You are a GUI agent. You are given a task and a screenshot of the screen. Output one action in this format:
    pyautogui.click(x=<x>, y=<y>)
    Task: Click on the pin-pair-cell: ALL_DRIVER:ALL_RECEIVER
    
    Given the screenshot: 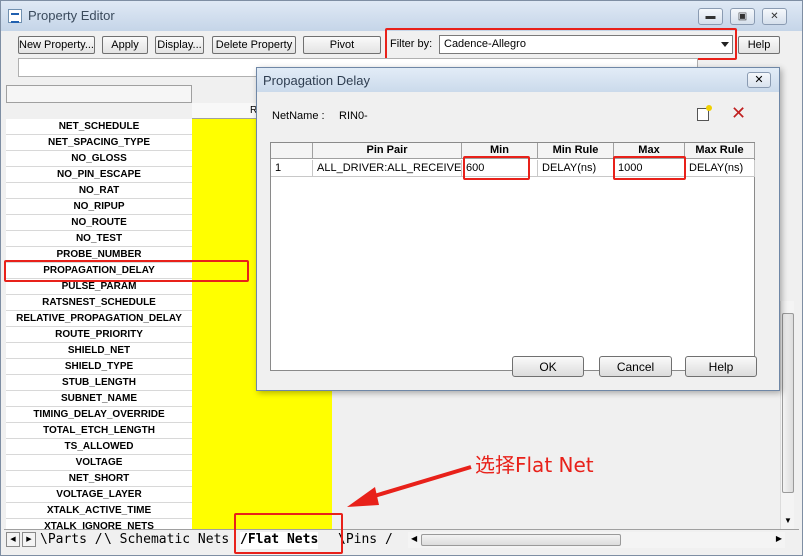 What is the action you would take?
    pyautogui.click(x=387, y=168)
    